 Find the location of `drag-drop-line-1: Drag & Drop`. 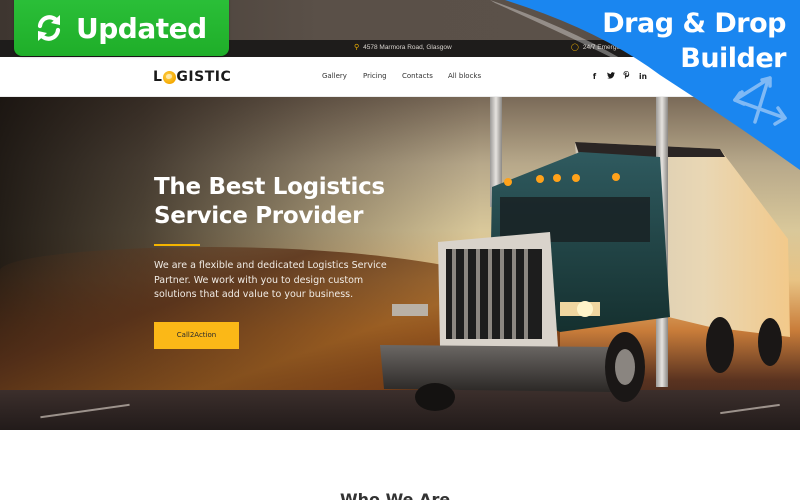

drag-drop-line-1: Drag & Drop is located at coordinates (694, 23).